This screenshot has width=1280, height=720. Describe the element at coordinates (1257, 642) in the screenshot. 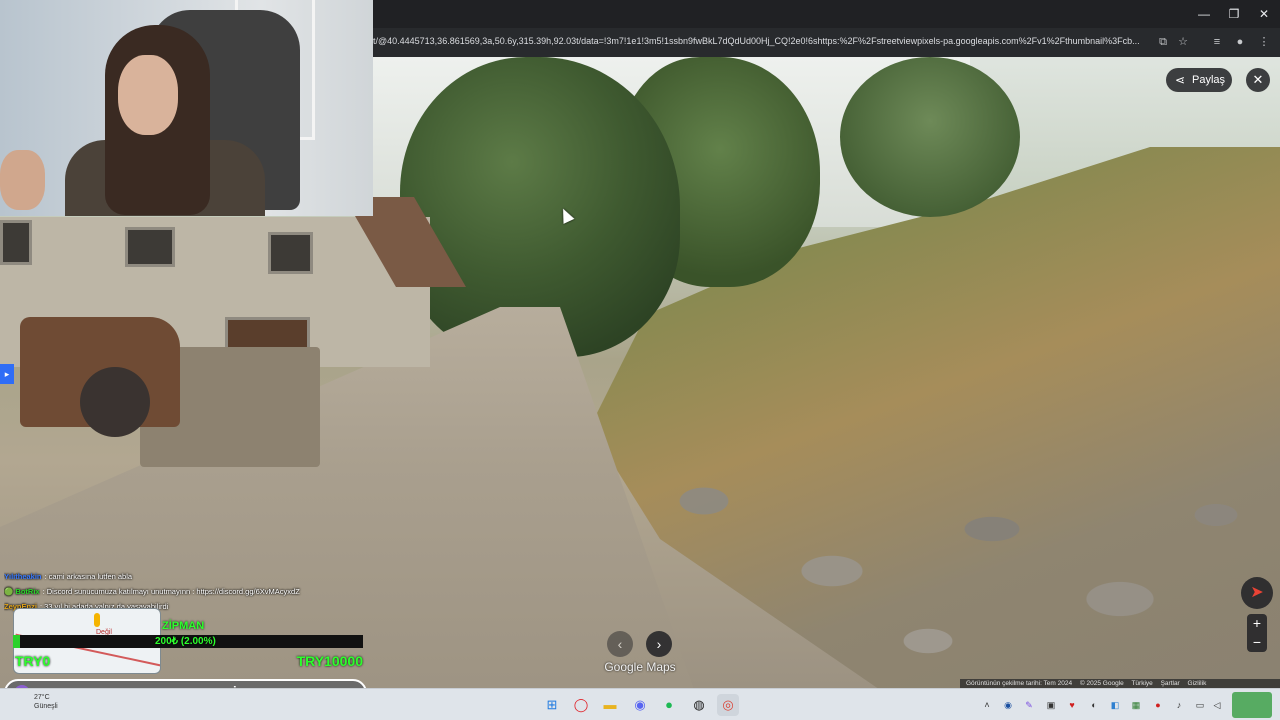

I see `zoom-out-button: −` at that location.